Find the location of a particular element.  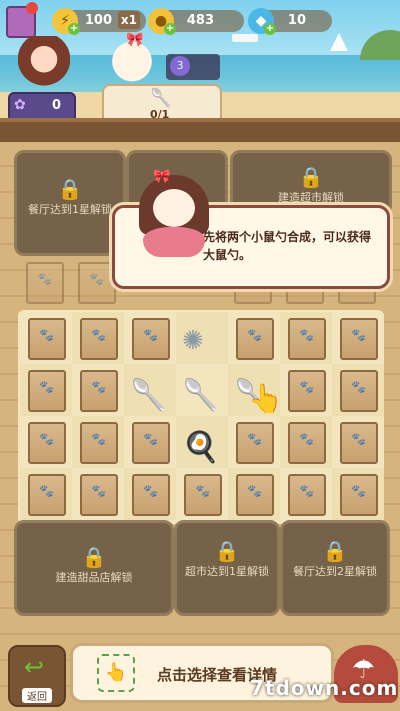

cobweb-icon: ✺ is located at coordinates (193, 341).